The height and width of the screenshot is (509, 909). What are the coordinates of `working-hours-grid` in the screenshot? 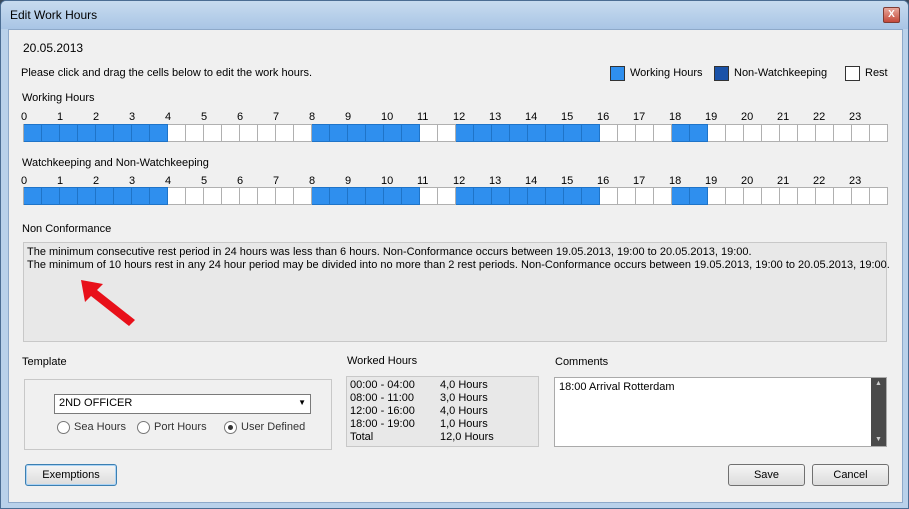 It's located at (455, 133).